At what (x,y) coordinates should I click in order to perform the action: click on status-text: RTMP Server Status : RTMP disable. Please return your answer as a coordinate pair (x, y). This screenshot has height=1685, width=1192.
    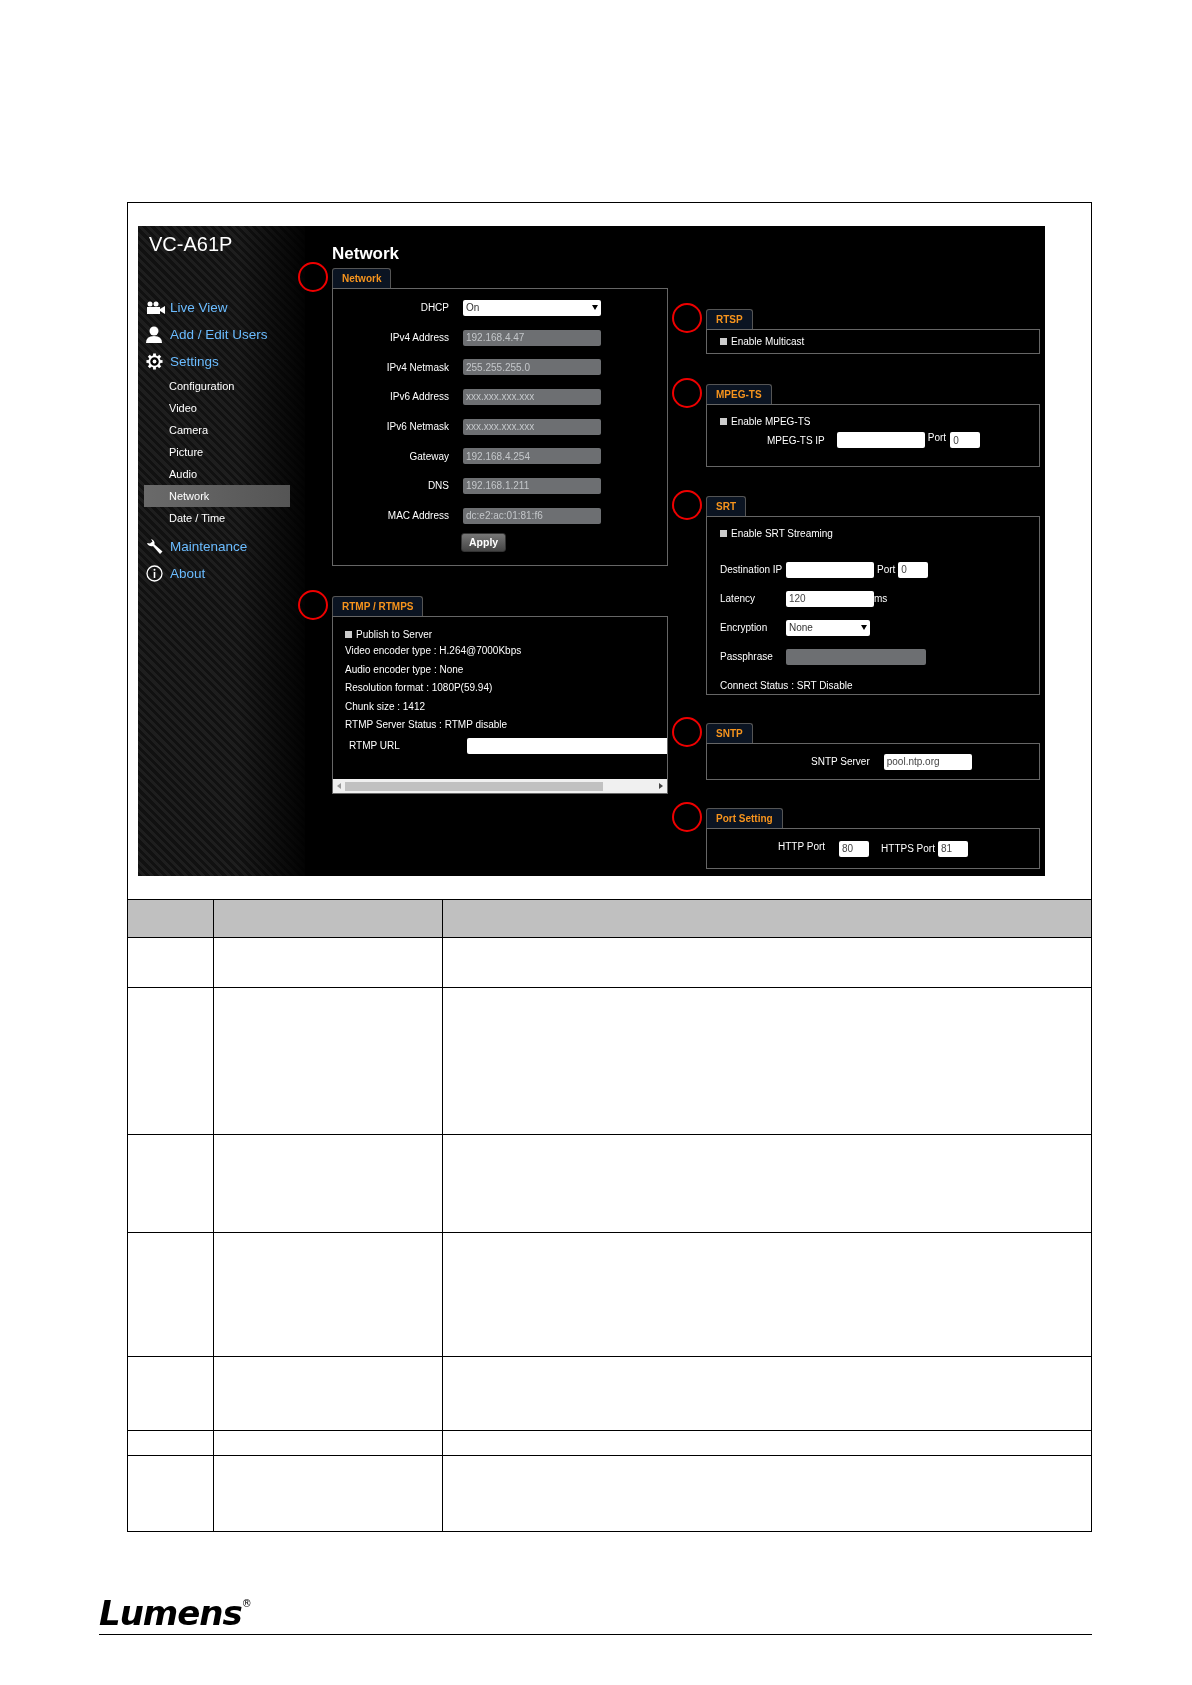
    Looking at the image, I should click on (427, 725).